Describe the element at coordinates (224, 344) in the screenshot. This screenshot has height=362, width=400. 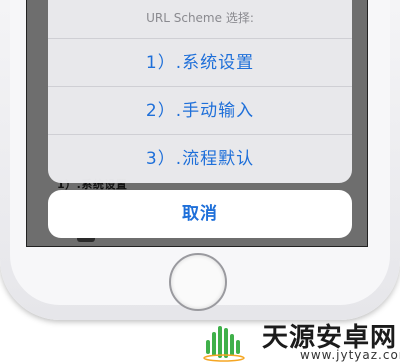
I see `android-logo-icon` at that location.